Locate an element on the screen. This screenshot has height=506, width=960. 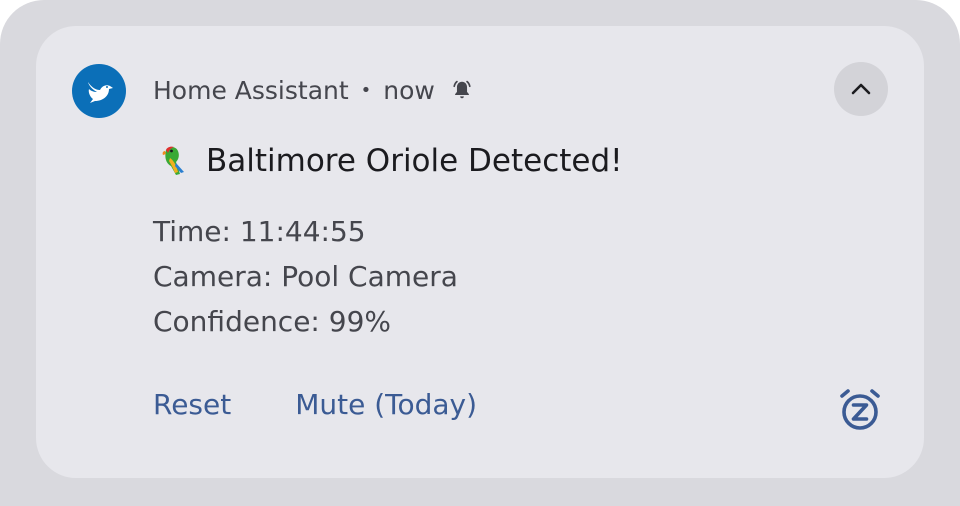
snooze-clock-icon is located at coordinates (860, 409).